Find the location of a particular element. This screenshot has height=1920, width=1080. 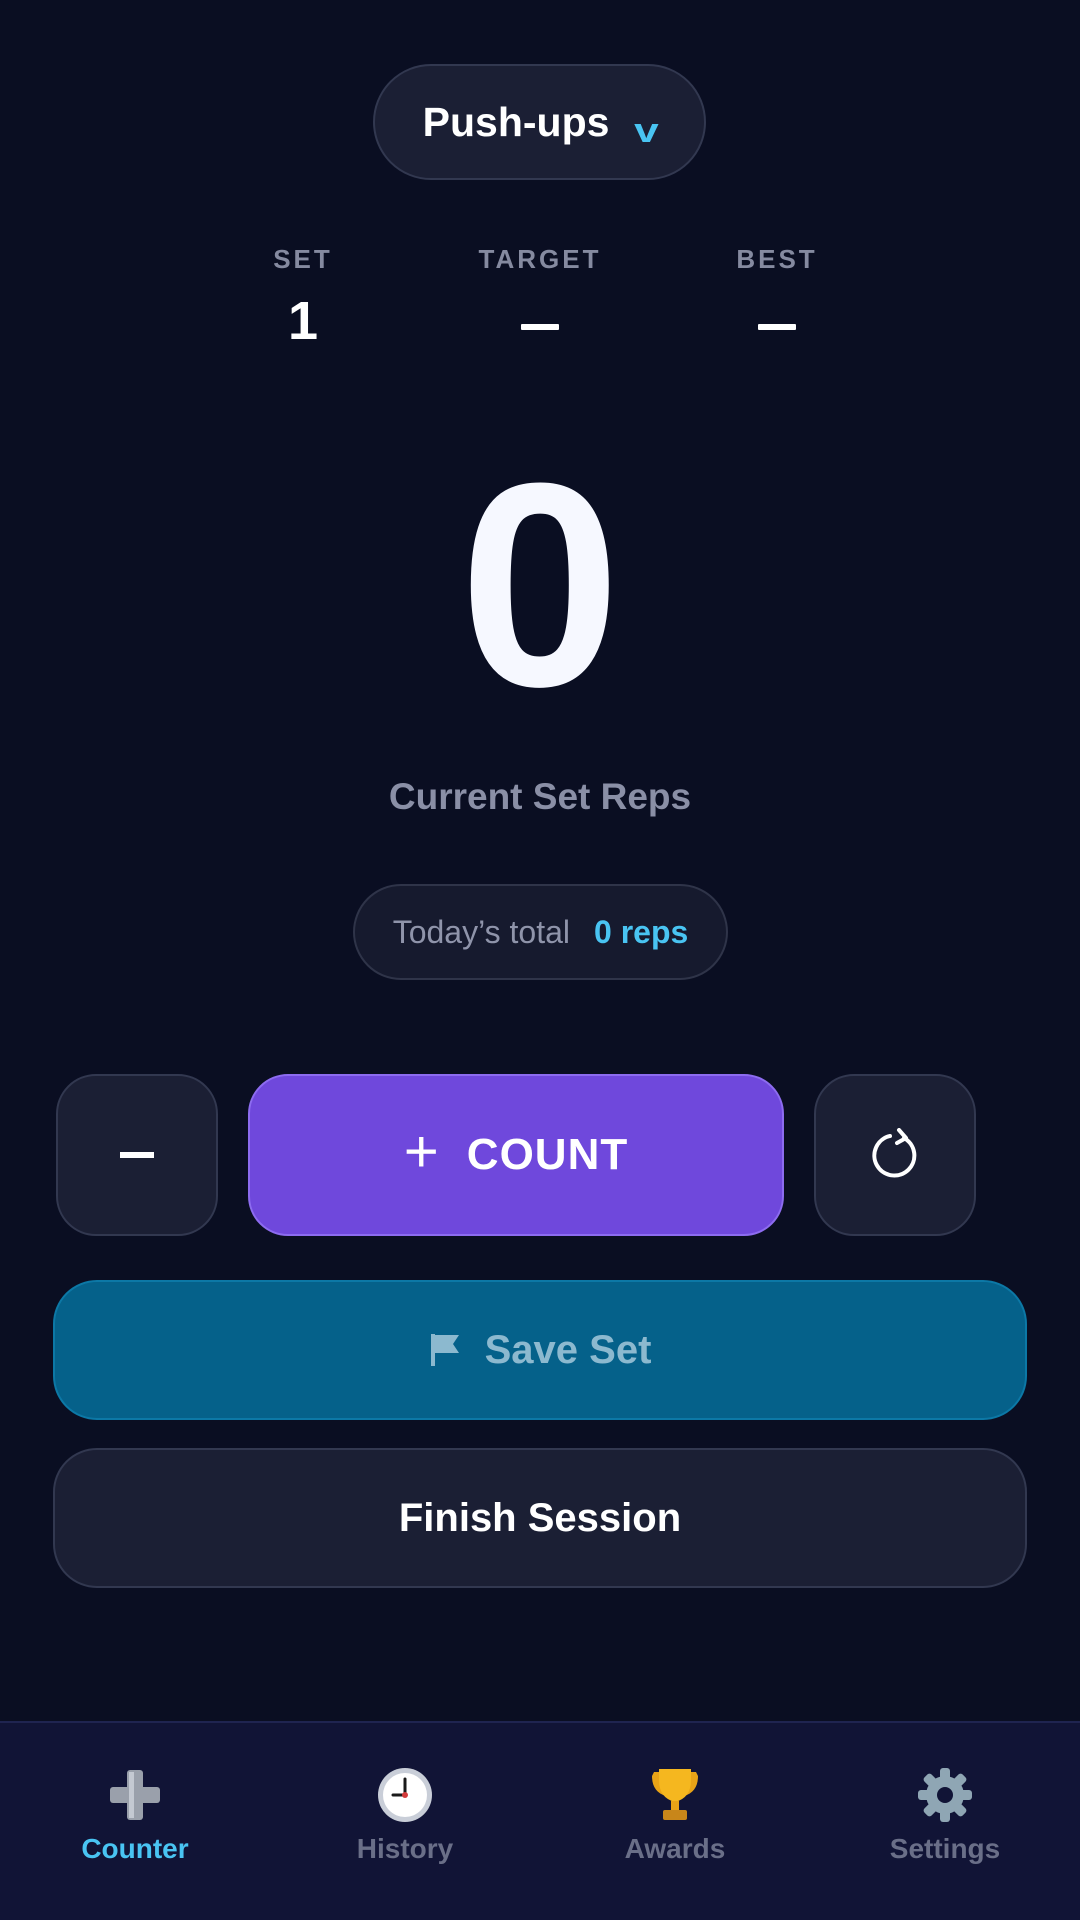

stat-label: BEST is located at coordinates (777, 259).